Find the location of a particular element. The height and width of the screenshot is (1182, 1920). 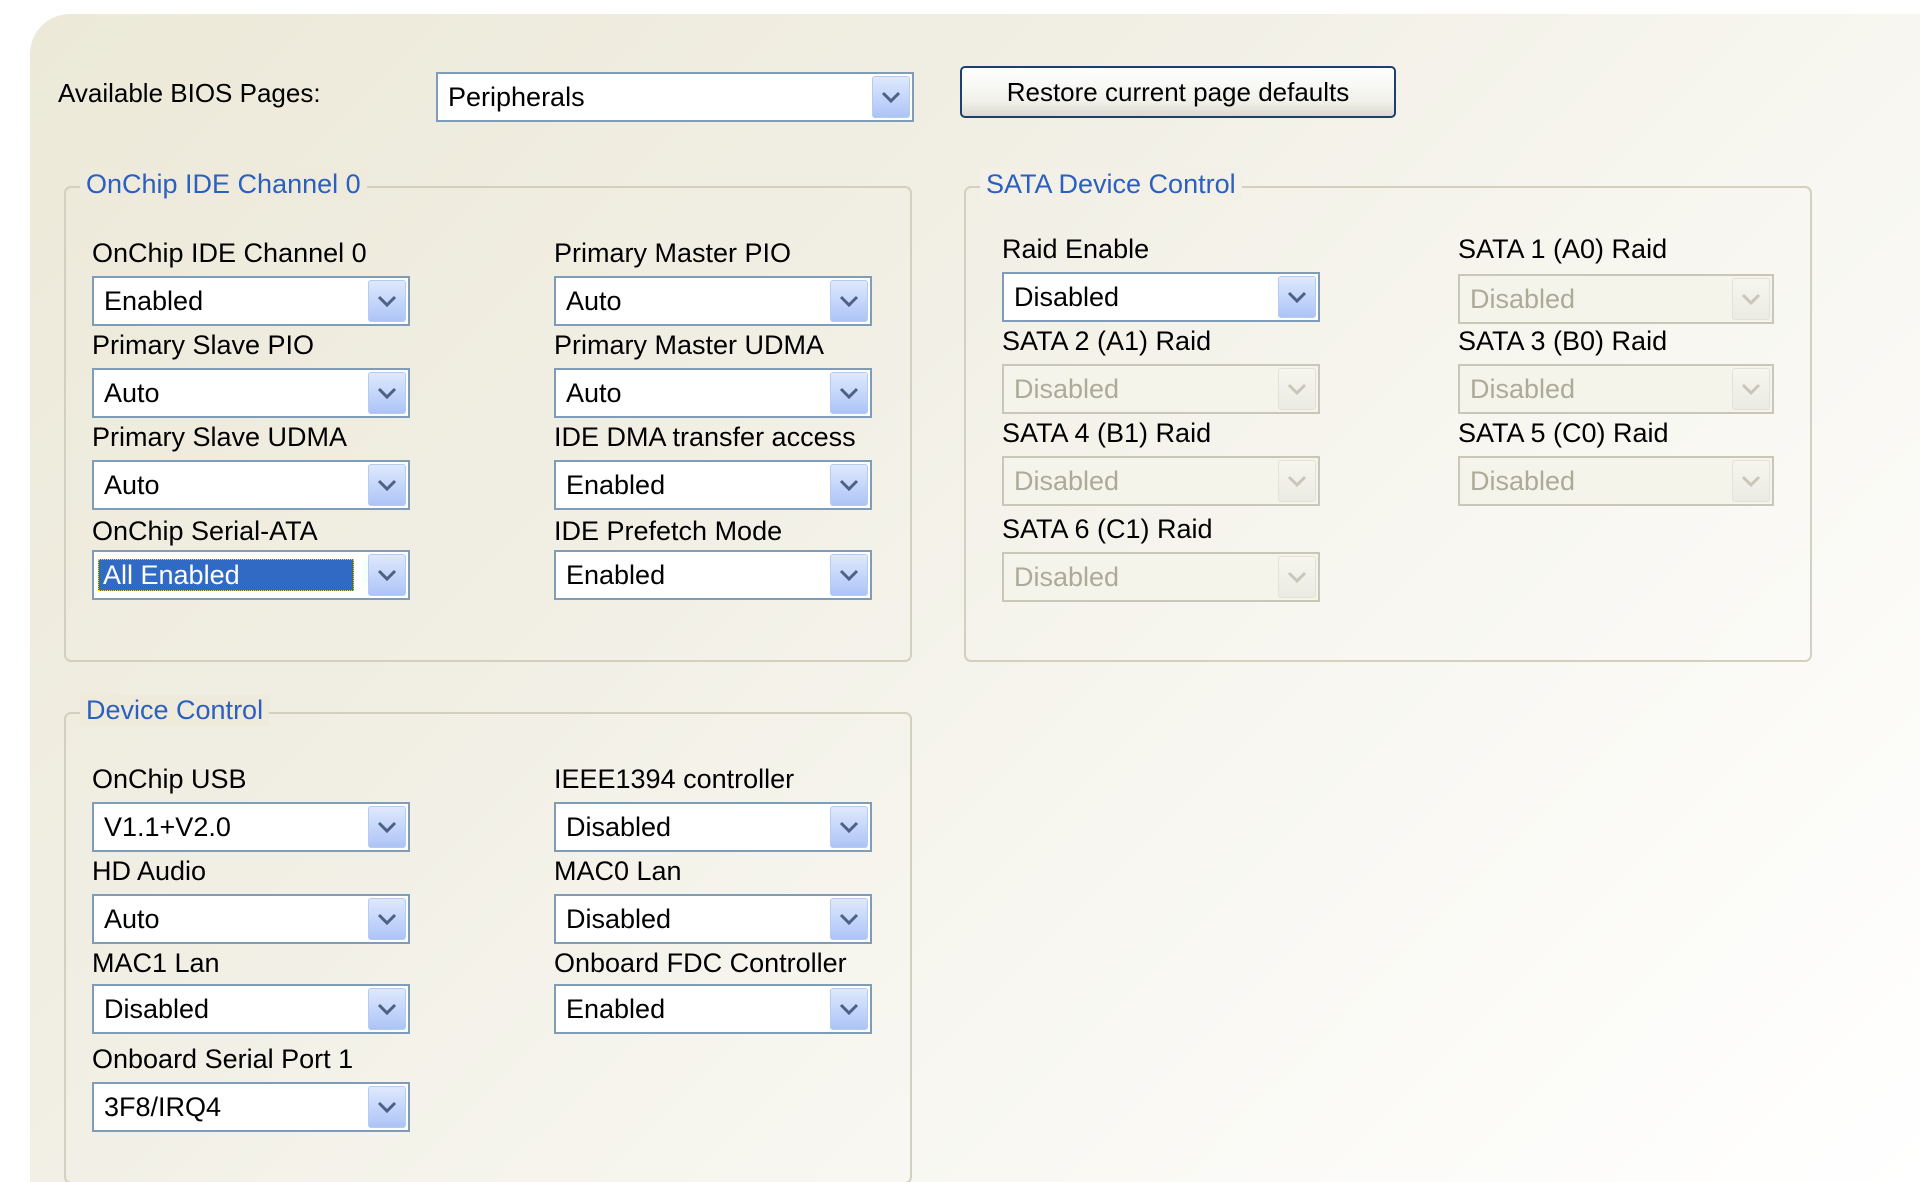

mac1-lan-select: Disabled is located at coordinates (251, 1009).